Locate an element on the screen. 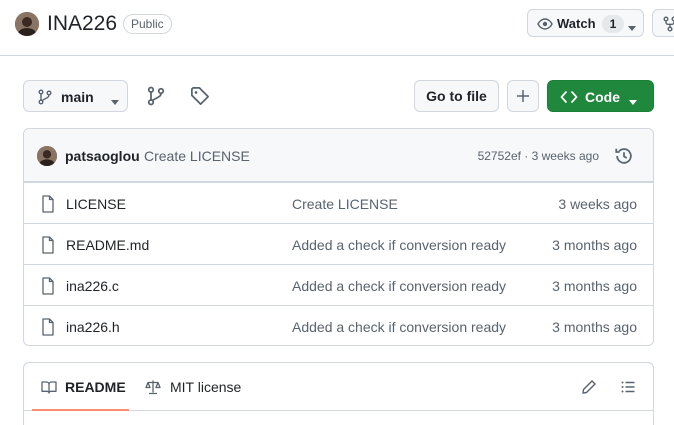 This screenshot has height=425, width=674. file-name: LICENSE is located at coordinates (96, 204).